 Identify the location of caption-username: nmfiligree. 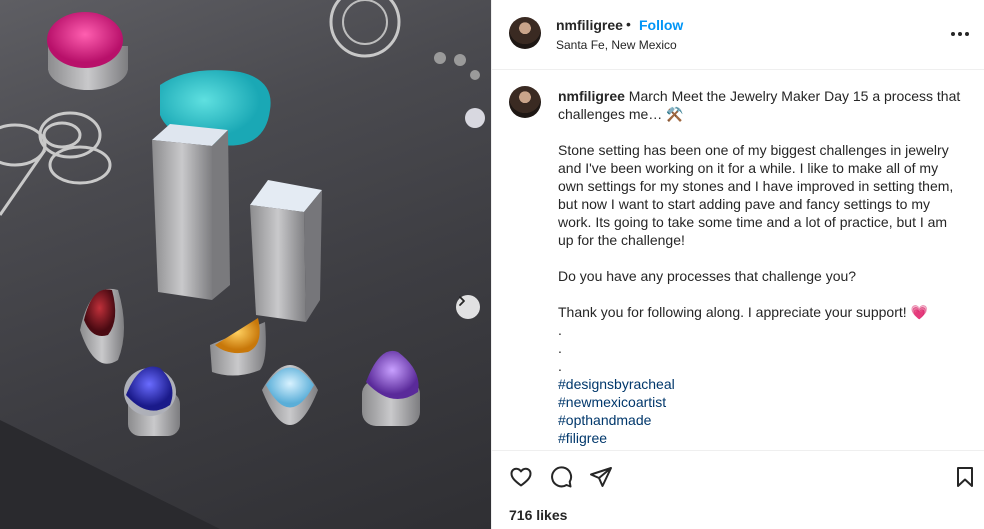
(591, 96).